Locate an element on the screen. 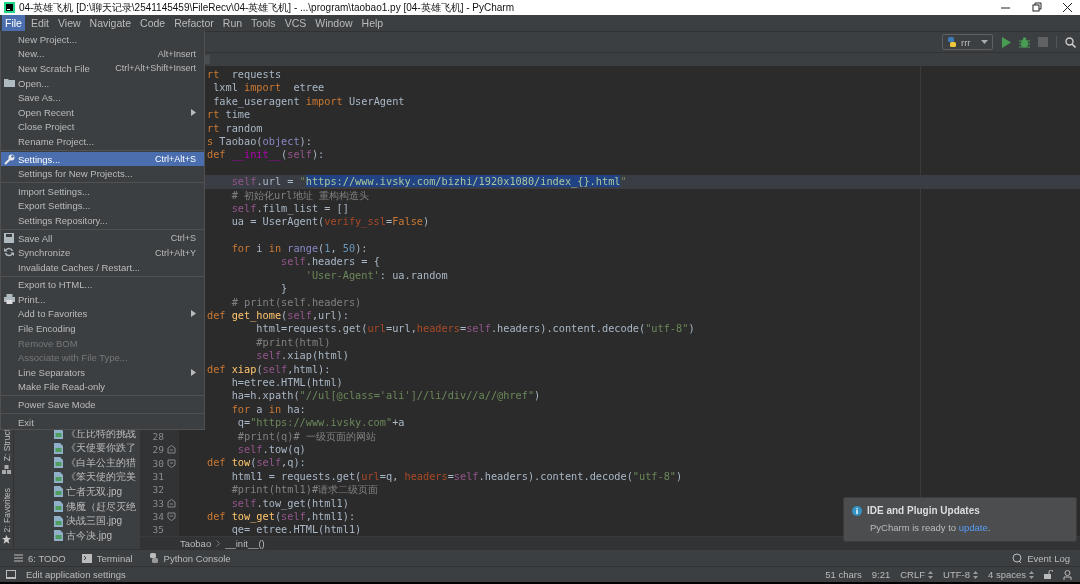  window-icon is located at coordinates (11, 574).